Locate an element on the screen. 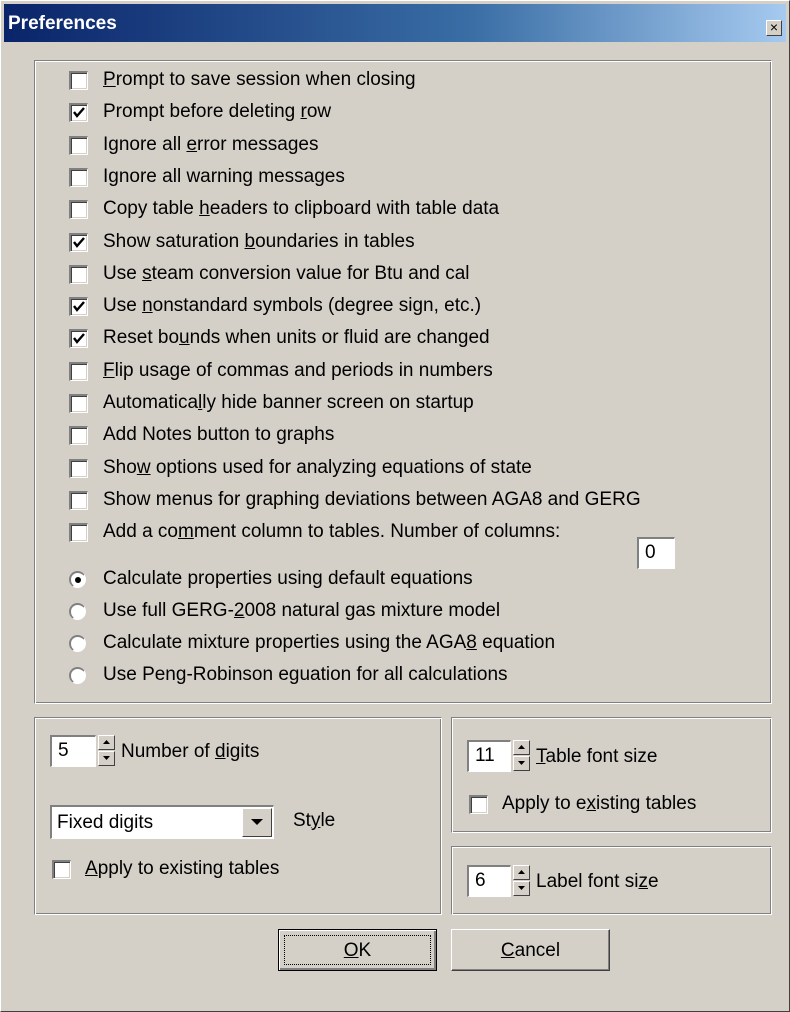  option-label: Ignore all error messages is located at coordinates (211, 144).